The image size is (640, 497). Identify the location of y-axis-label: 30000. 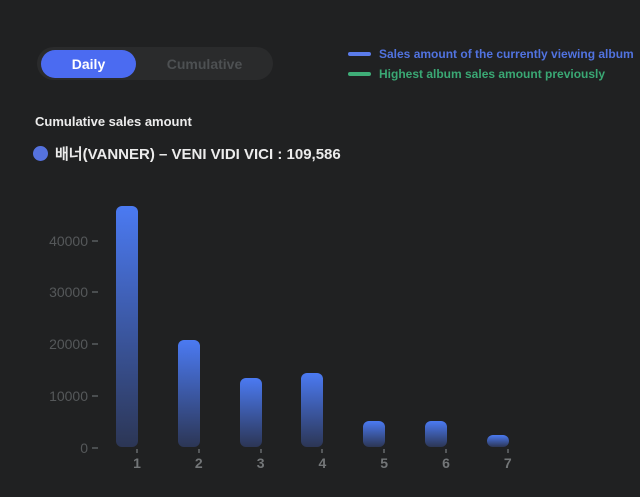
(68, 292).